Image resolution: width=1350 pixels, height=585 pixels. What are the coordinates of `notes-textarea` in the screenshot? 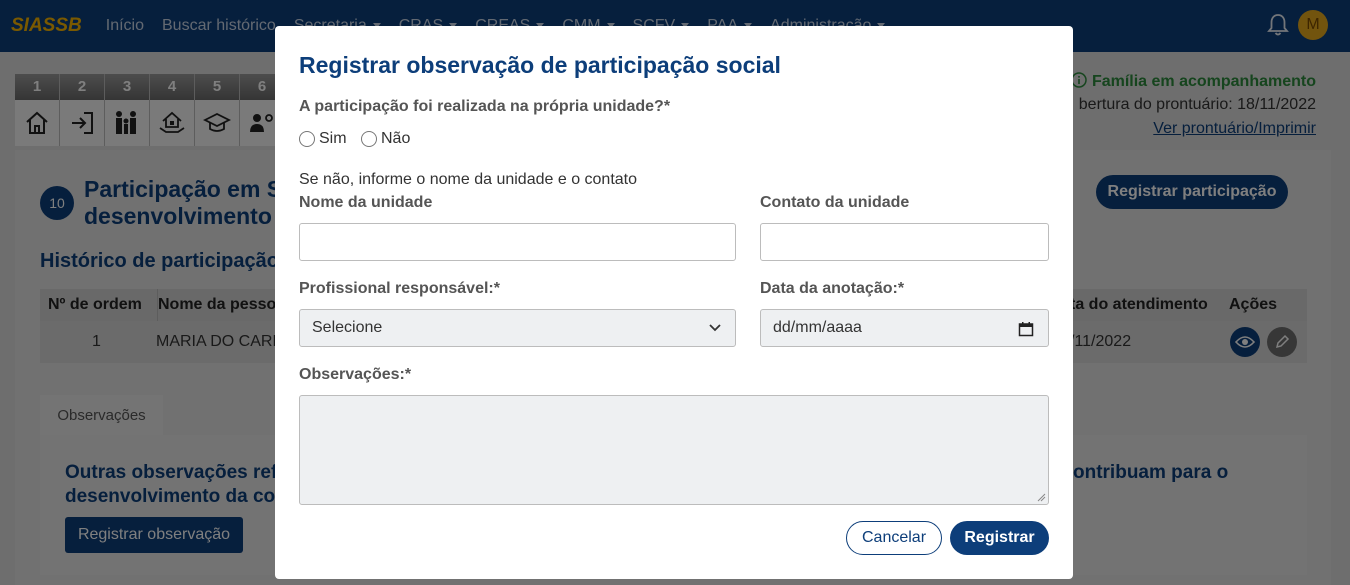 It's located at (674, 450).